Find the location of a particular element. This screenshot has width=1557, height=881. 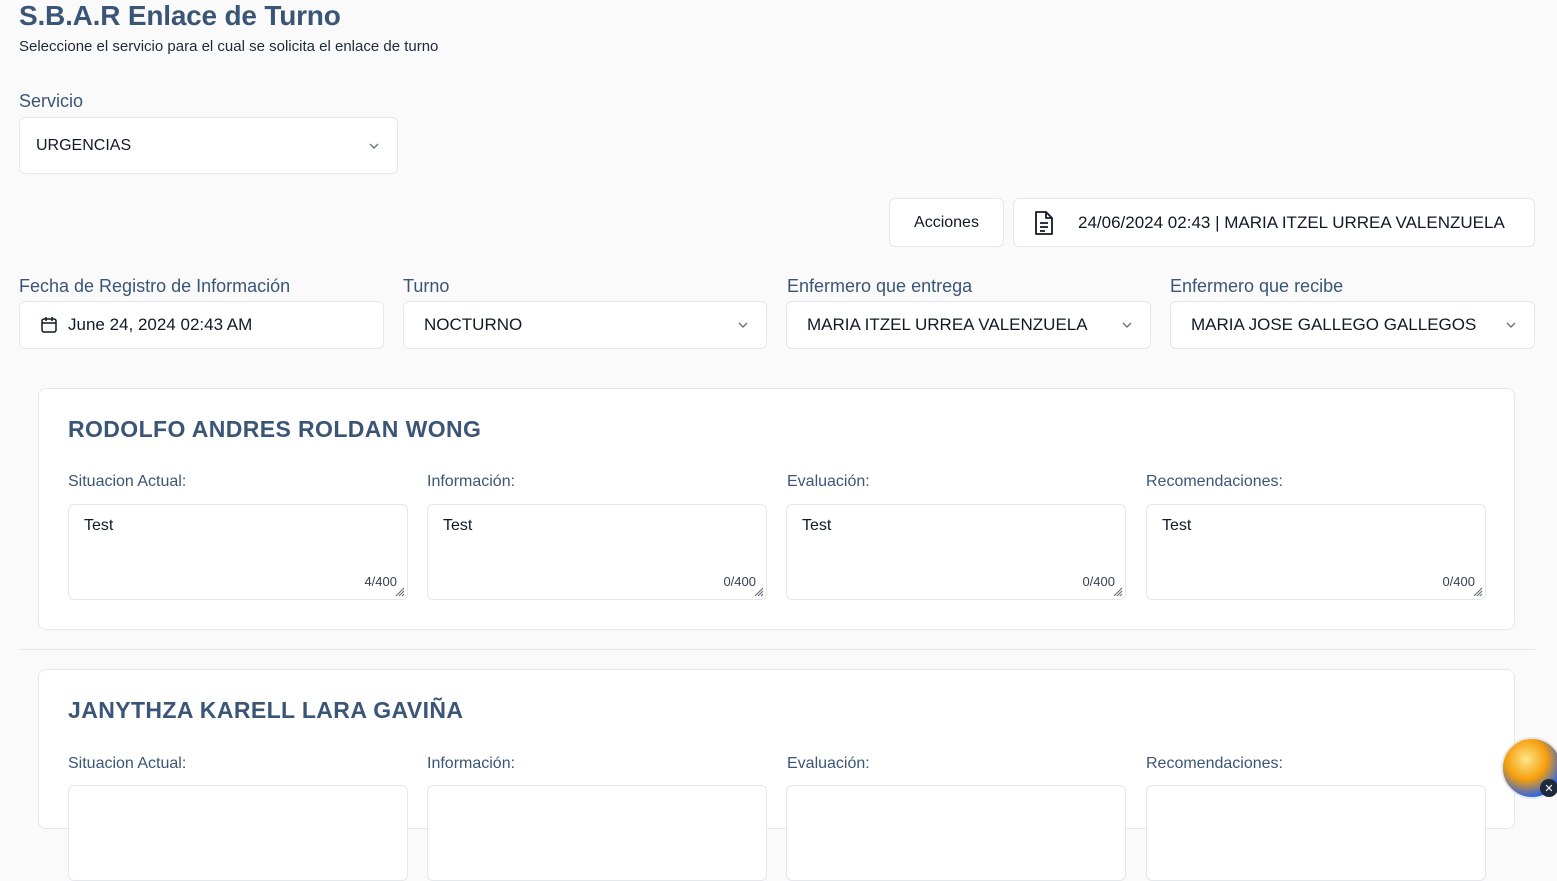

servicio-value: URGENCIAS is located at coordinates (84, 145).